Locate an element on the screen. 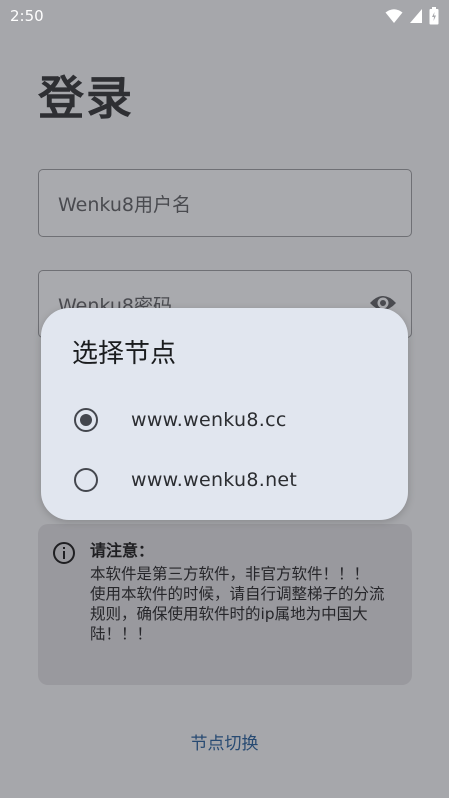  notice-title: 请注意： is located at coordinates (122, 550).